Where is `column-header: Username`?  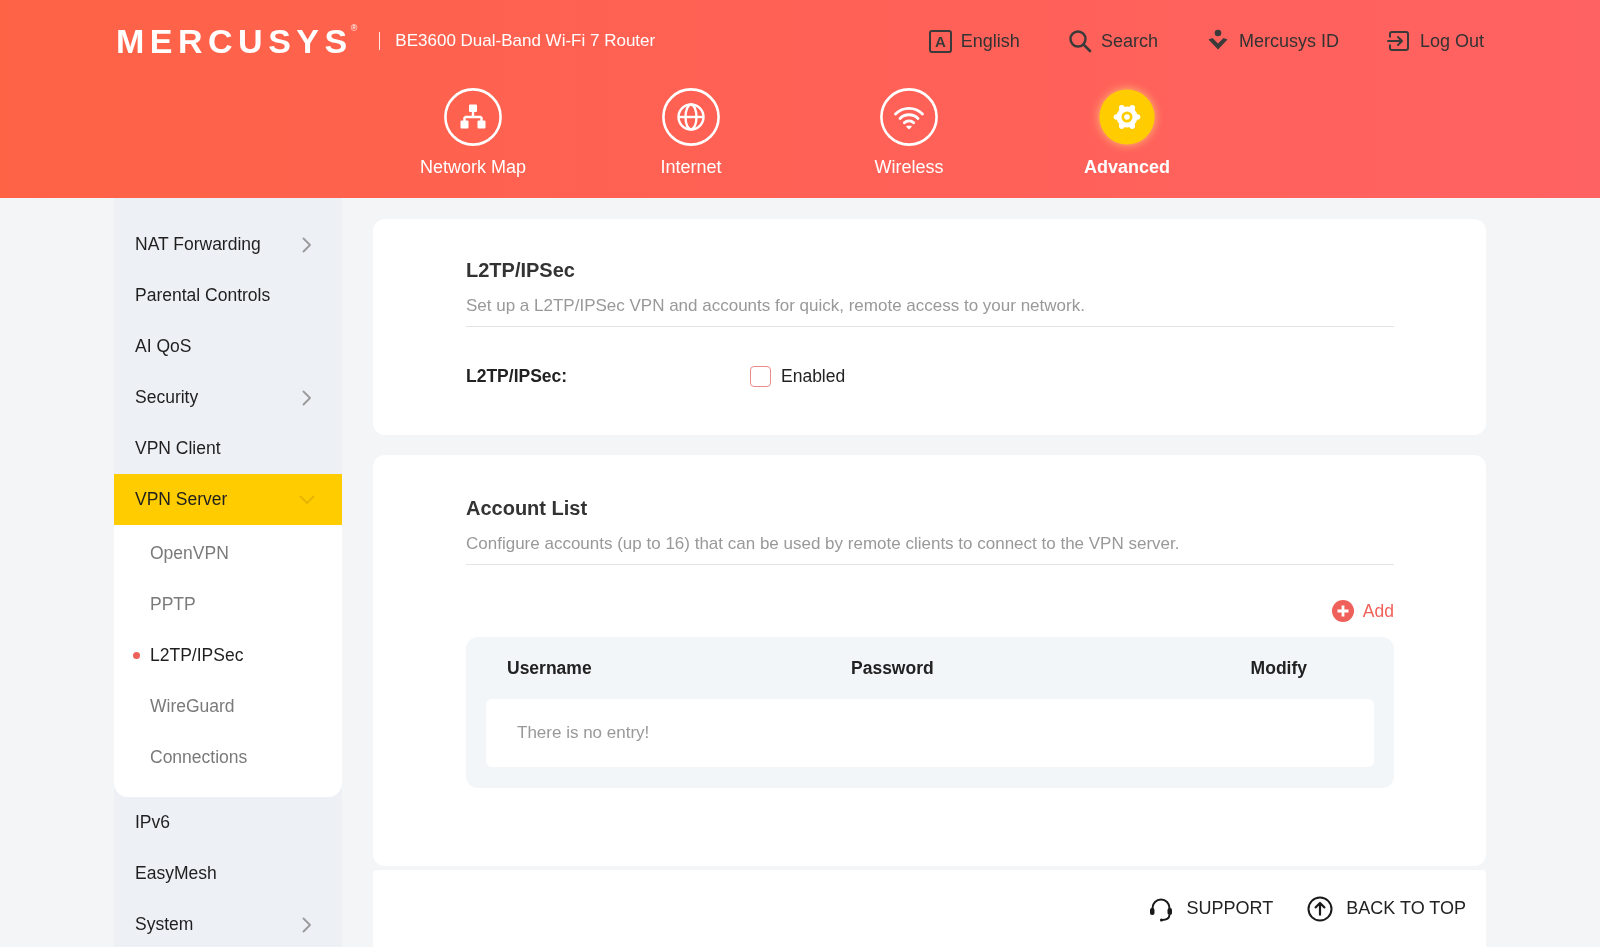 column-header: Username is located at coordinates (550, 668).